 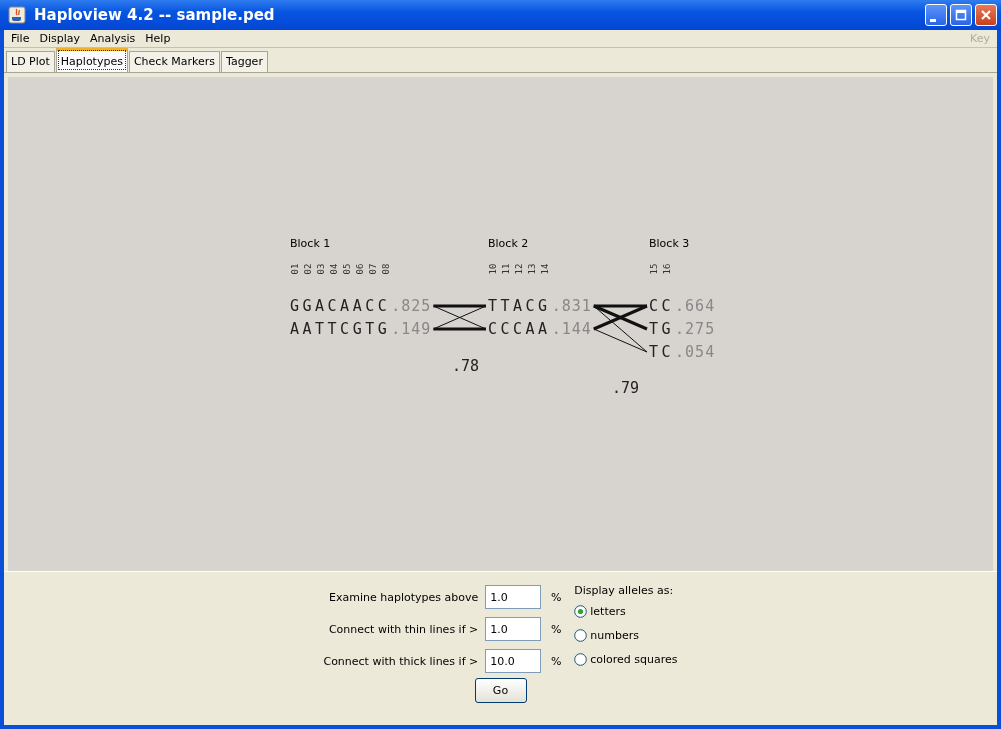 I want to click on radio-option: numbers, so click(x=626, y=635).